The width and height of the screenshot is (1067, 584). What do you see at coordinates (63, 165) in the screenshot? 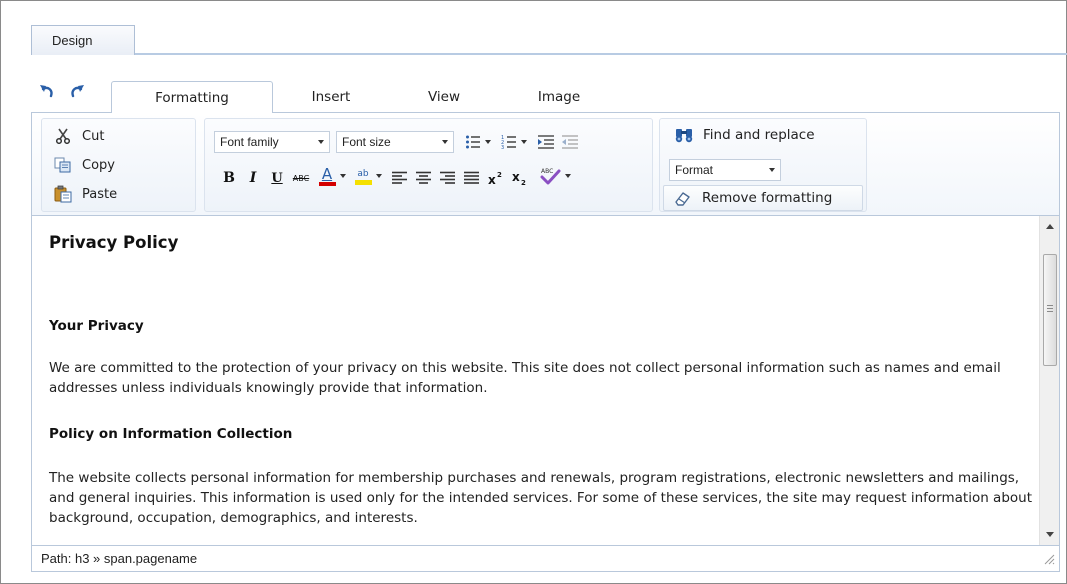
I see `copy-icon` at bounding box center [63, 165].